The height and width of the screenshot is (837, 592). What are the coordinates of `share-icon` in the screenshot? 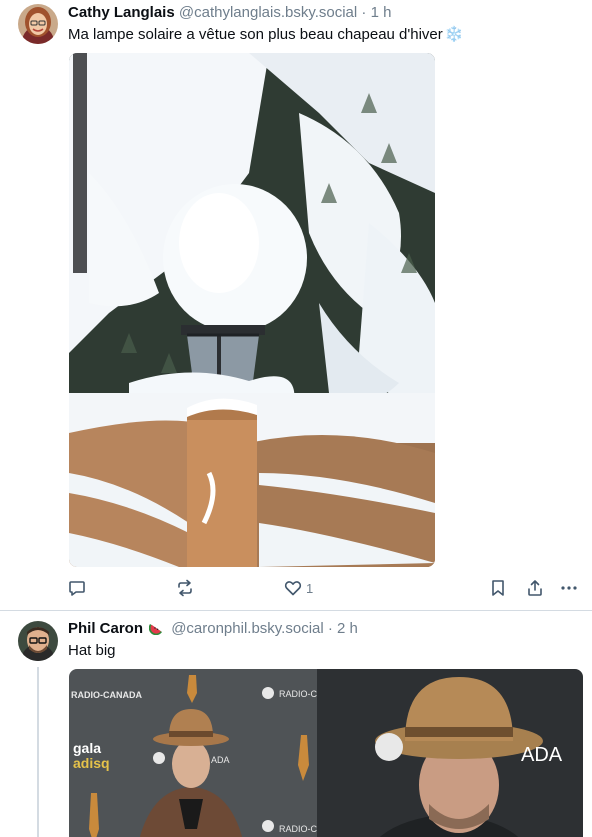 It's located at (535, 588).